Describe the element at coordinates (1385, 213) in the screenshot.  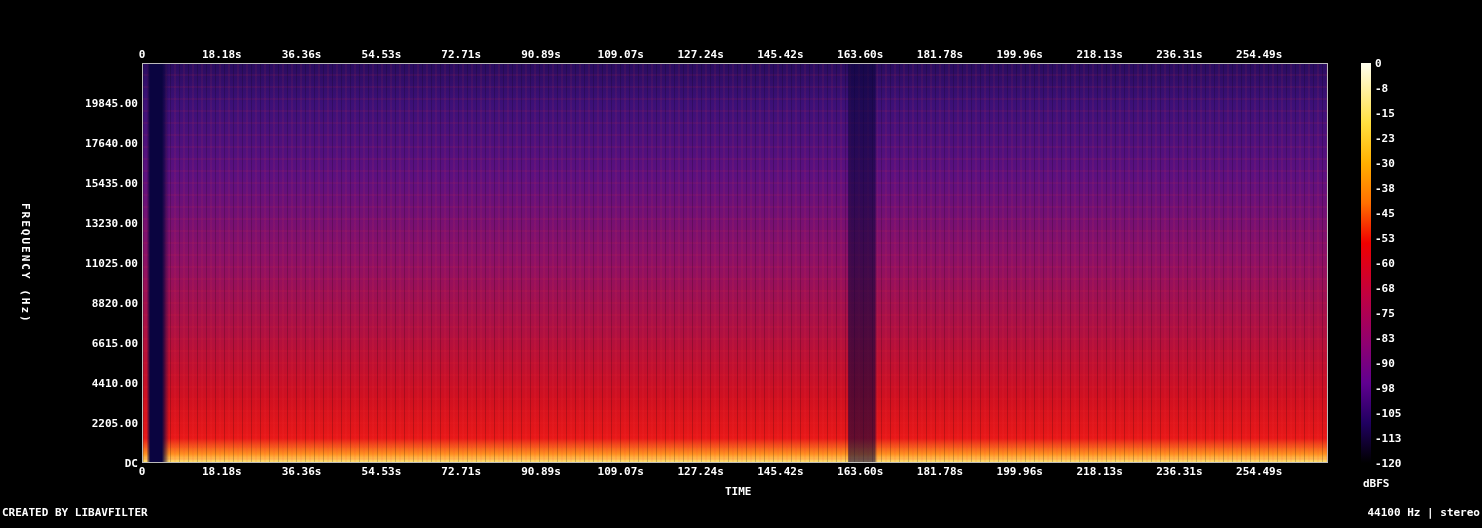
I see `color-scale-label: -45` at that location.